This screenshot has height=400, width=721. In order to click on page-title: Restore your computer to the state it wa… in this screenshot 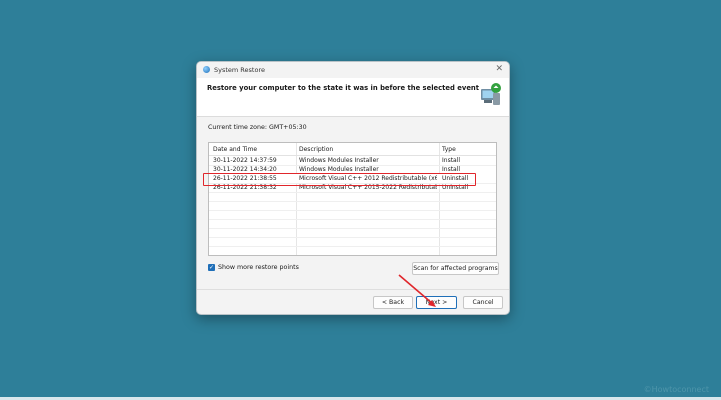, I will do `click(343, 88)`.